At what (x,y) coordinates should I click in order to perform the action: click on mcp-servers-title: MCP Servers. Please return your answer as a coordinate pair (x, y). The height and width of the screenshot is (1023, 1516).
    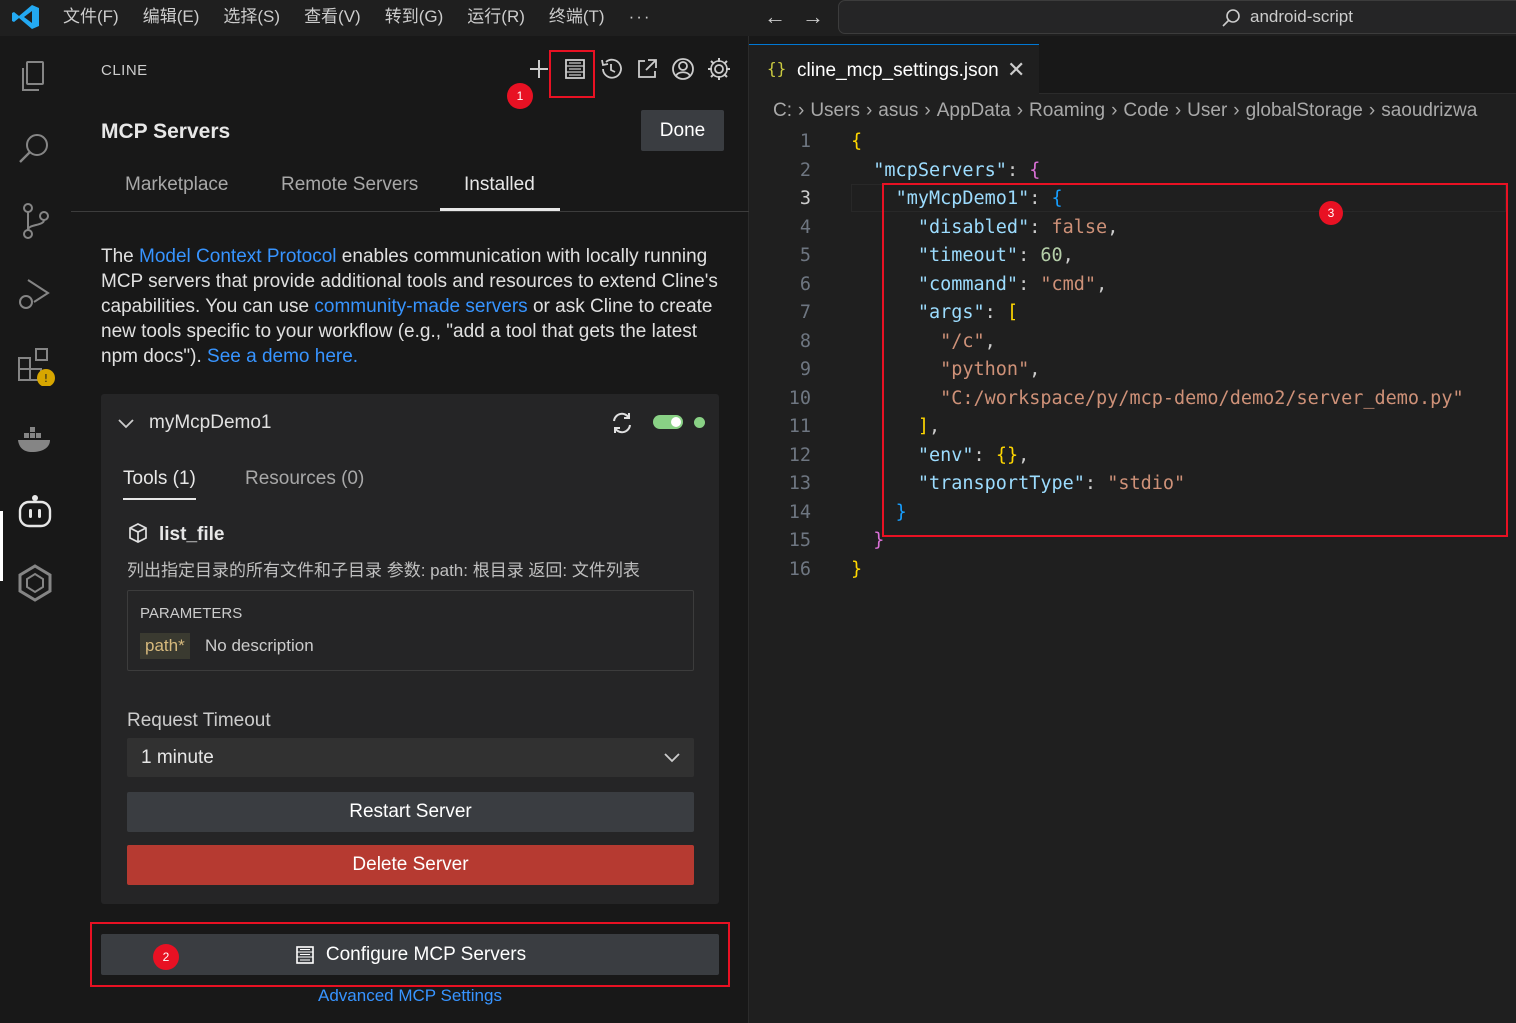
    Looking at the image, I should click on (166, 131).